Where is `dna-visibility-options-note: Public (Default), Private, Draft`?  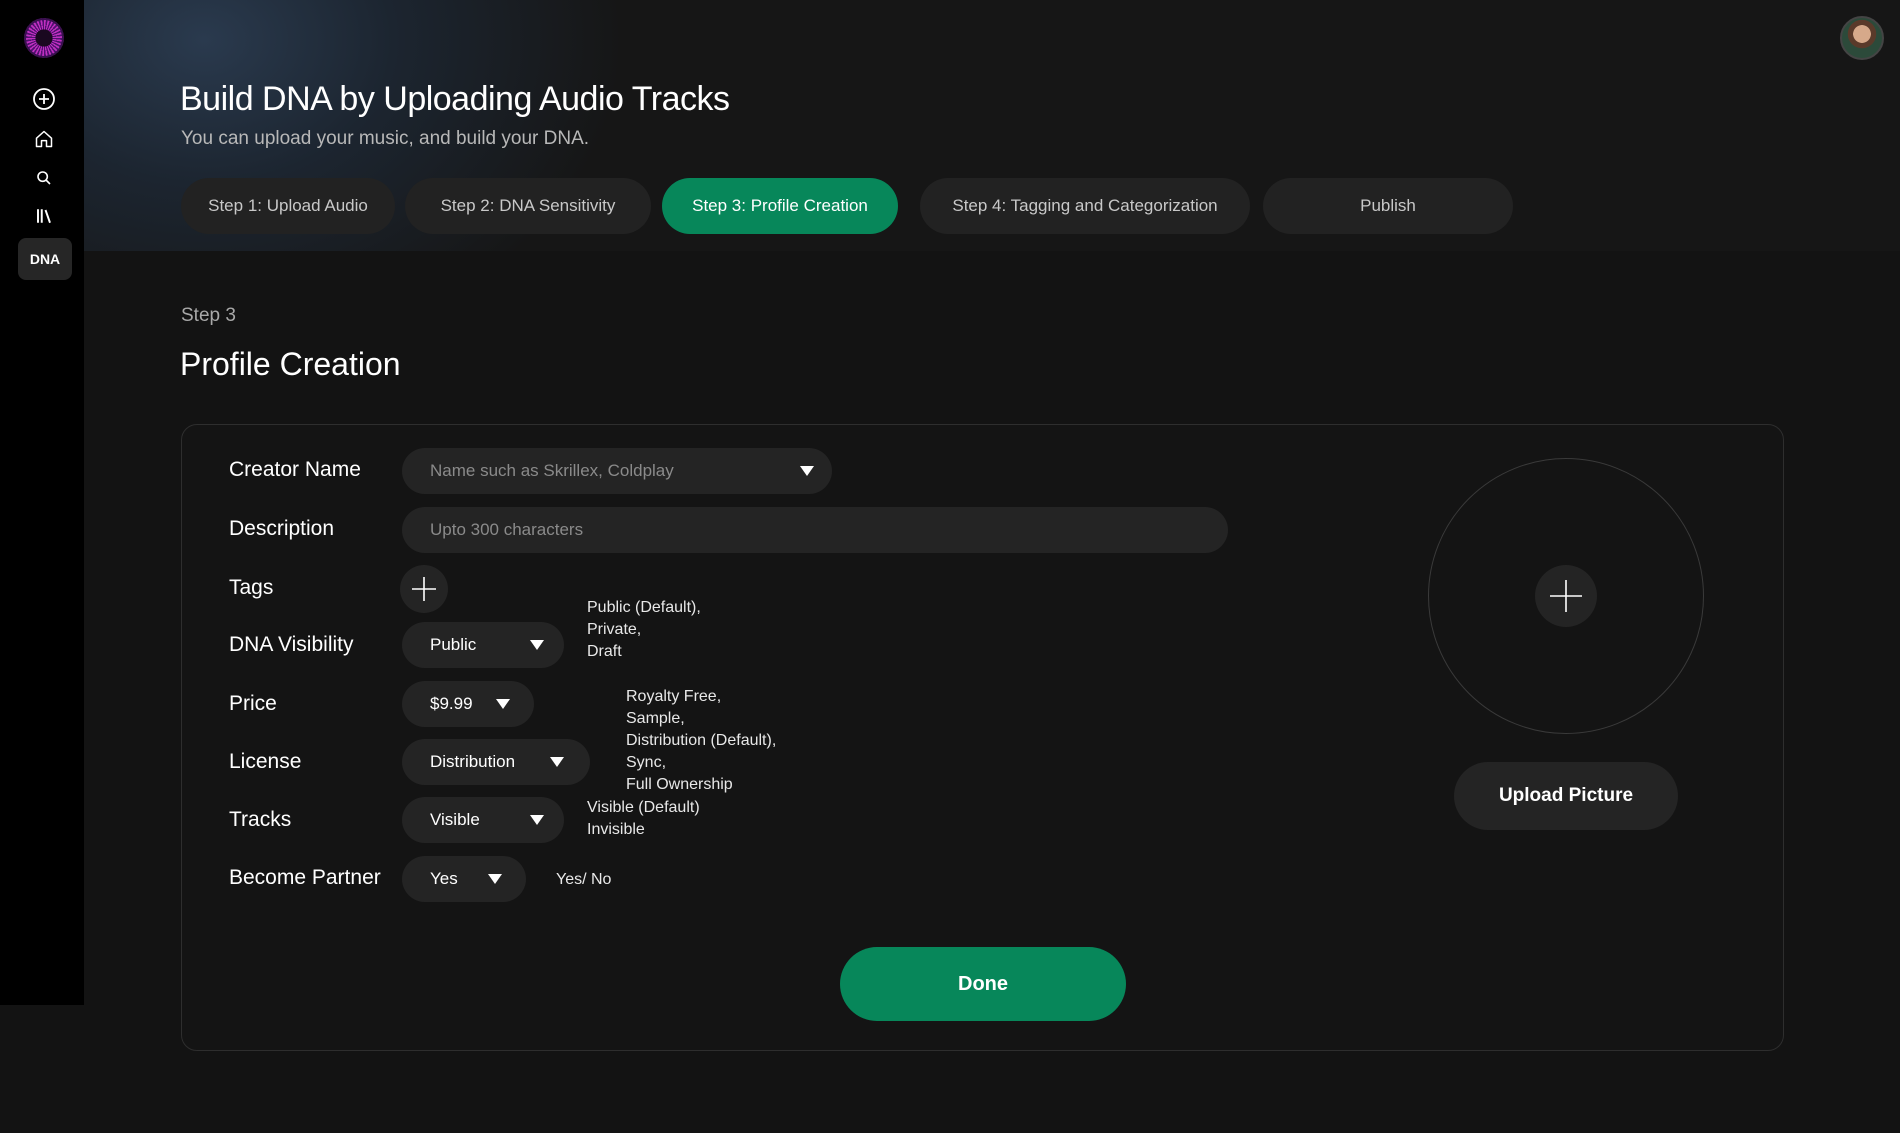 dna-visibility-options-note: Public (Default), Private, Draft is located at coordinates (644, 630).